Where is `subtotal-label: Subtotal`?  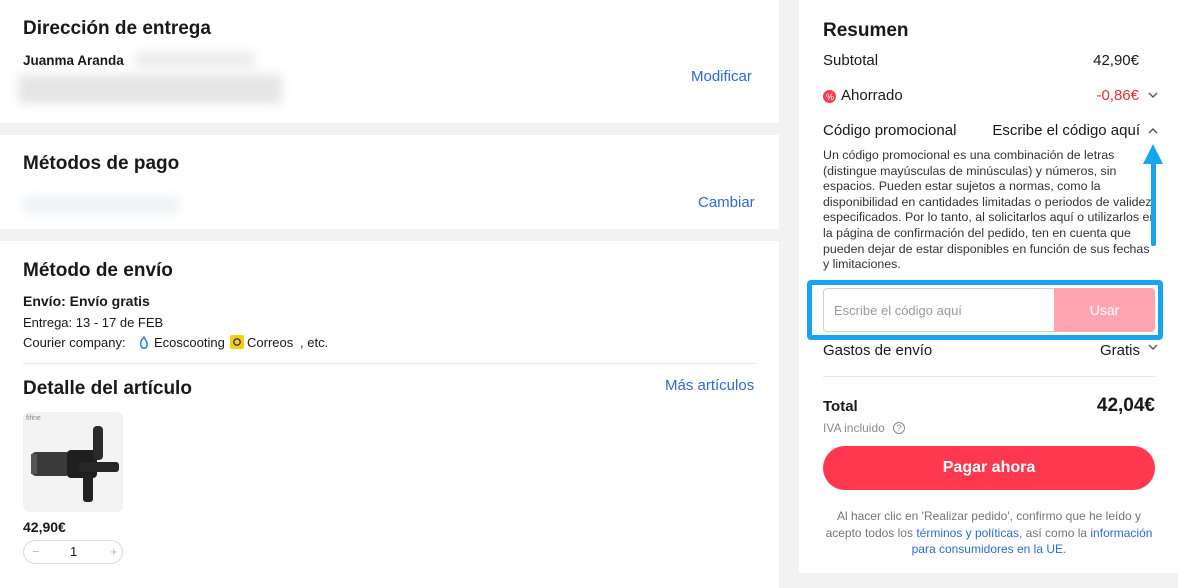 subtotal-label: Subtotal is located at coordinates (851, 60).